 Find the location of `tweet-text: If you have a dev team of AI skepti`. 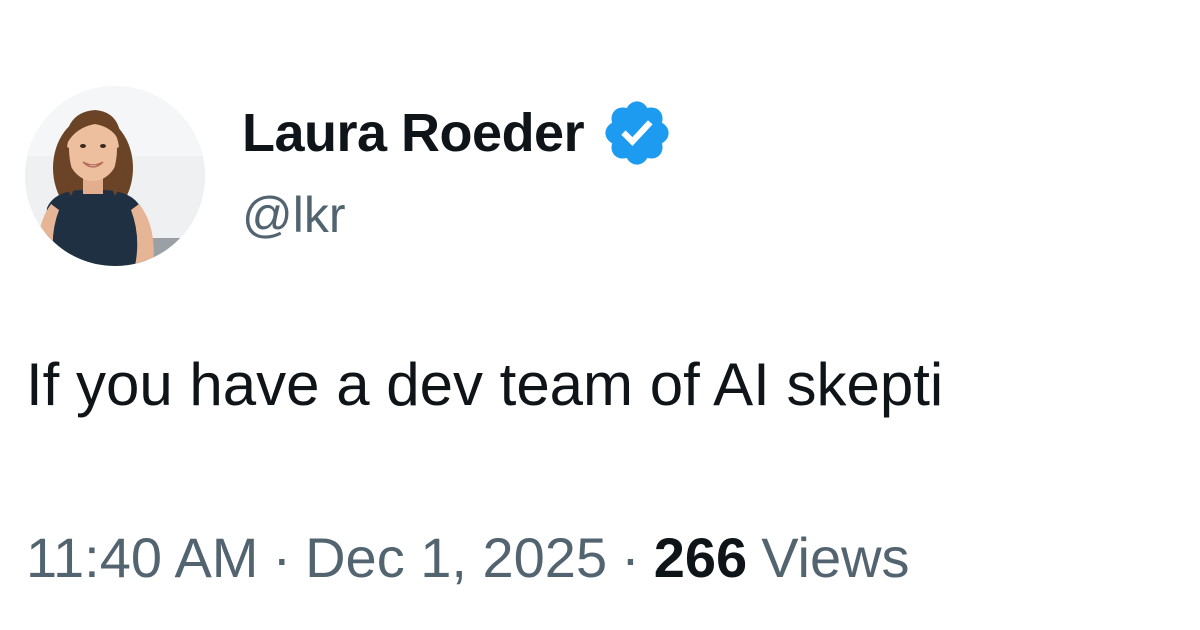

tweet-text: If you have a dev team of AI skepti is located at coordinates (485, 384).